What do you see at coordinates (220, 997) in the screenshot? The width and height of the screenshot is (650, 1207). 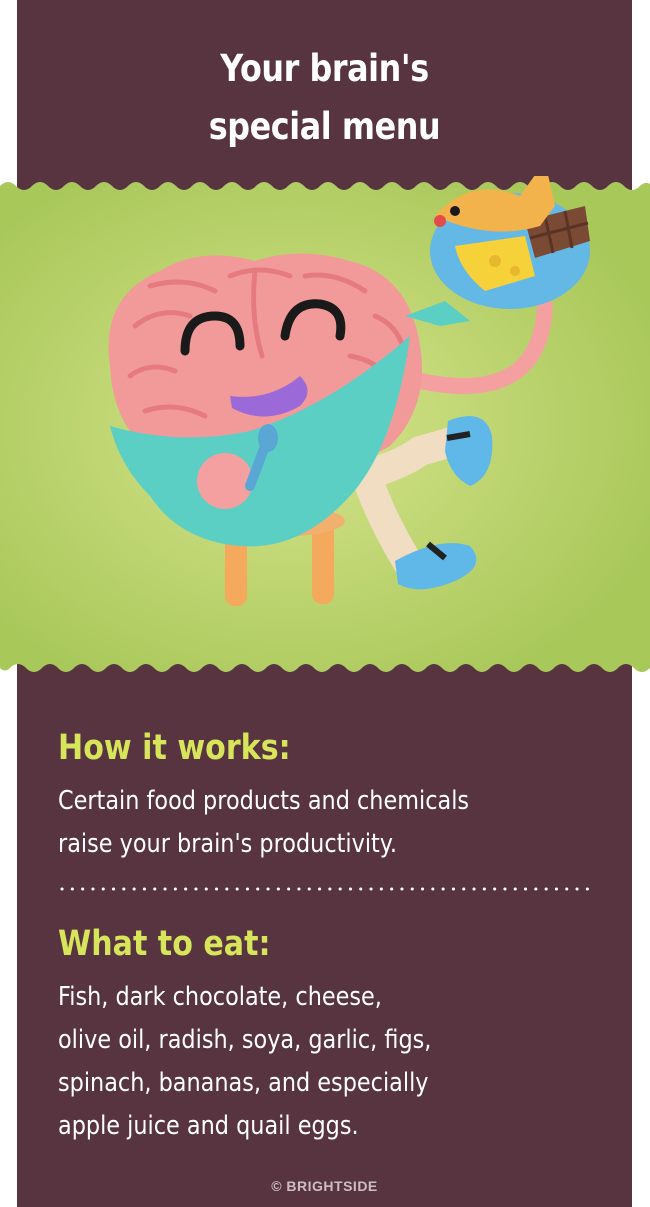 I see `what-to-eat-line: Fish, dark chocolate, cheese,` at bounding box center [220, 997].